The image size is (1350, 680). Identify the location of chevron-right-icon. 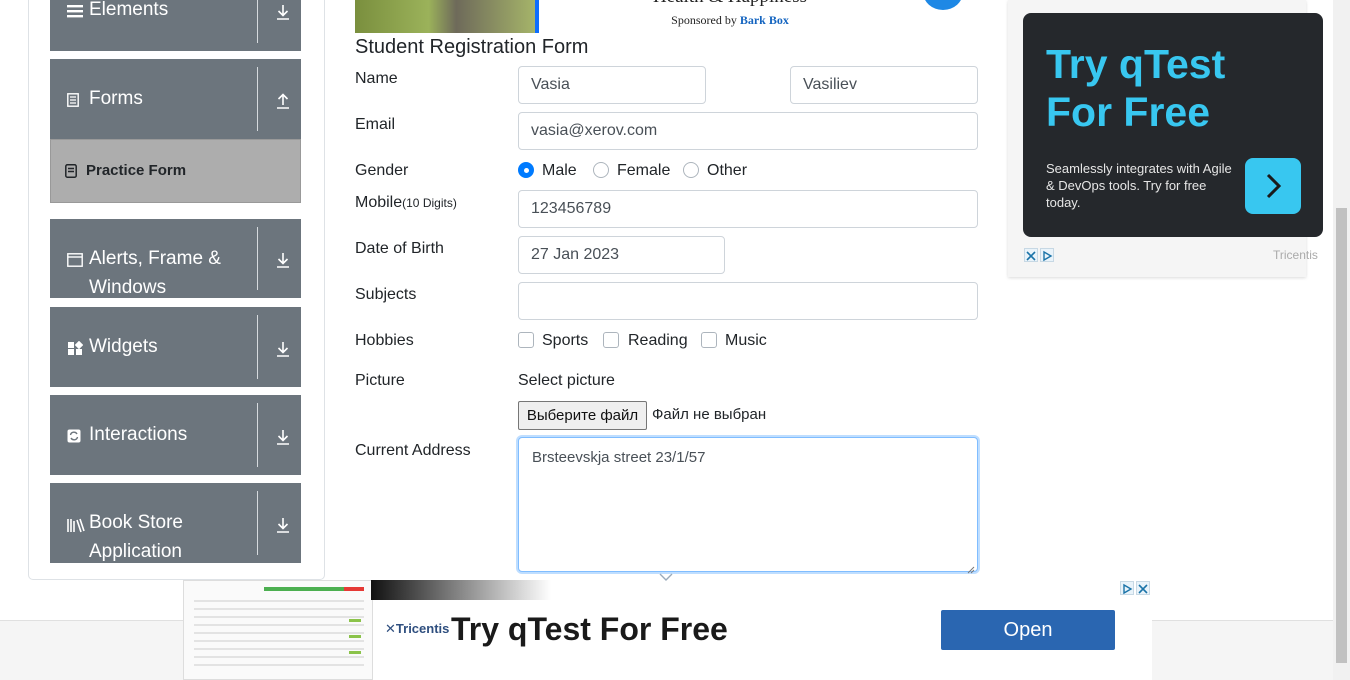
(1274, 186).